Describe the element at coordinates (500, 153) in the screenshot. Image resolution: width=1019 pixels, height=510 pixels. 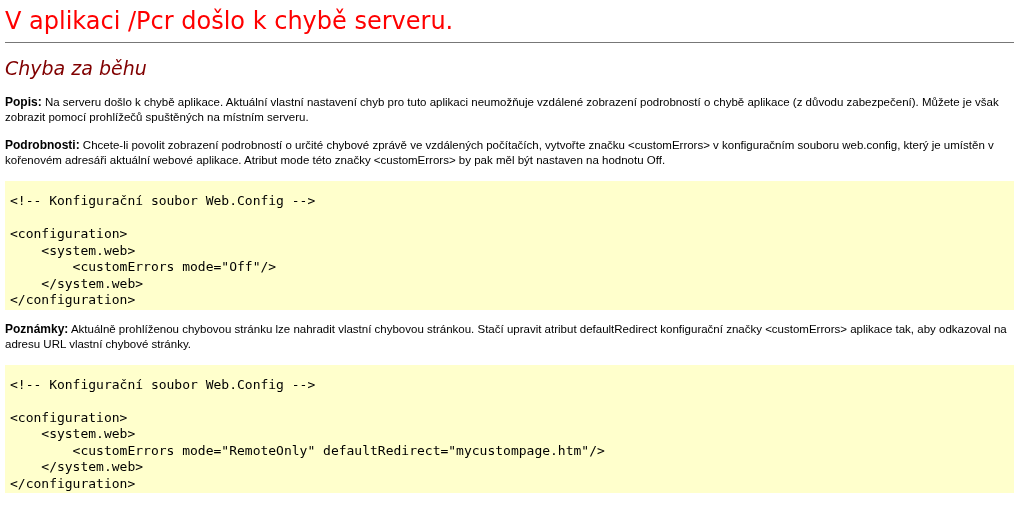
I see `paragraph: Podrobnosti: Chcete-li povolit zobrazení podrobností o určité chybové zprávě ve vzdálených počítačích, vytvořte značku <customErrors> v konfiguračním souboru web.config, který je umístěn v kořenovém adresáři aktuální webové aplikace. Atribut mode této značky <customErrors> by pak měl být nastaven na hodnotu Off.` at that location.